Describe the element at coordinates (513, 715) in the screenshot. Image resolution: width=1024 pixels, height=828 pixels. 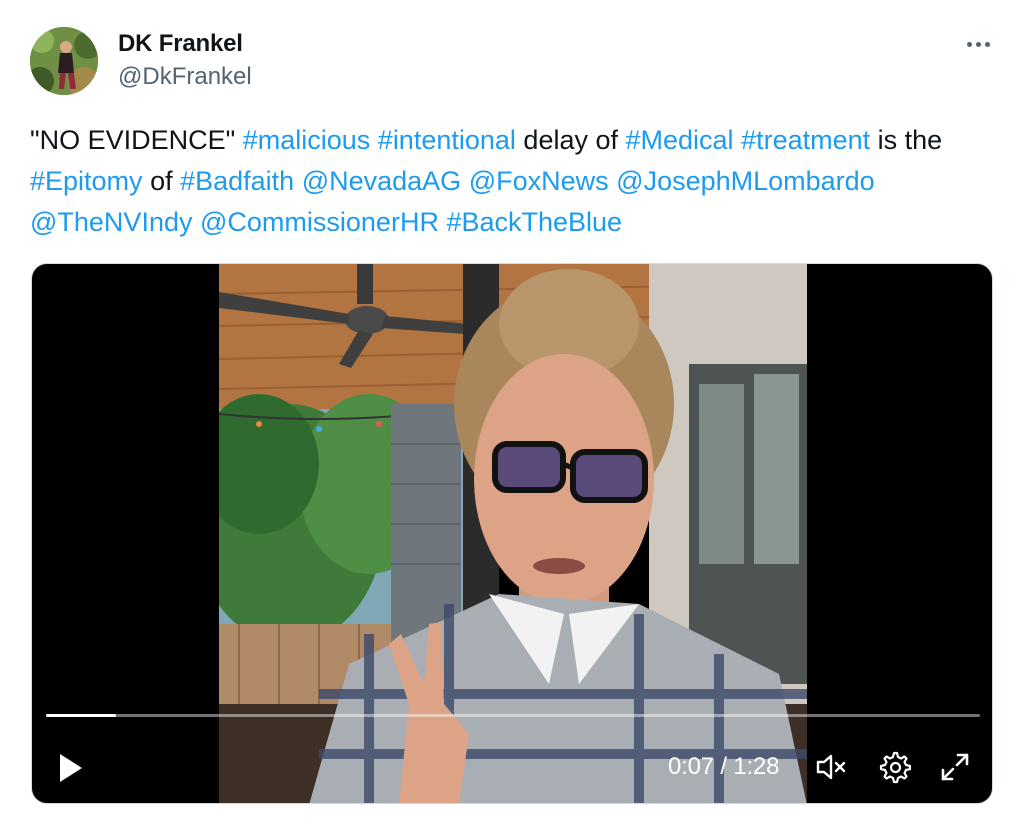
I see `video-progress-bar` at that location.